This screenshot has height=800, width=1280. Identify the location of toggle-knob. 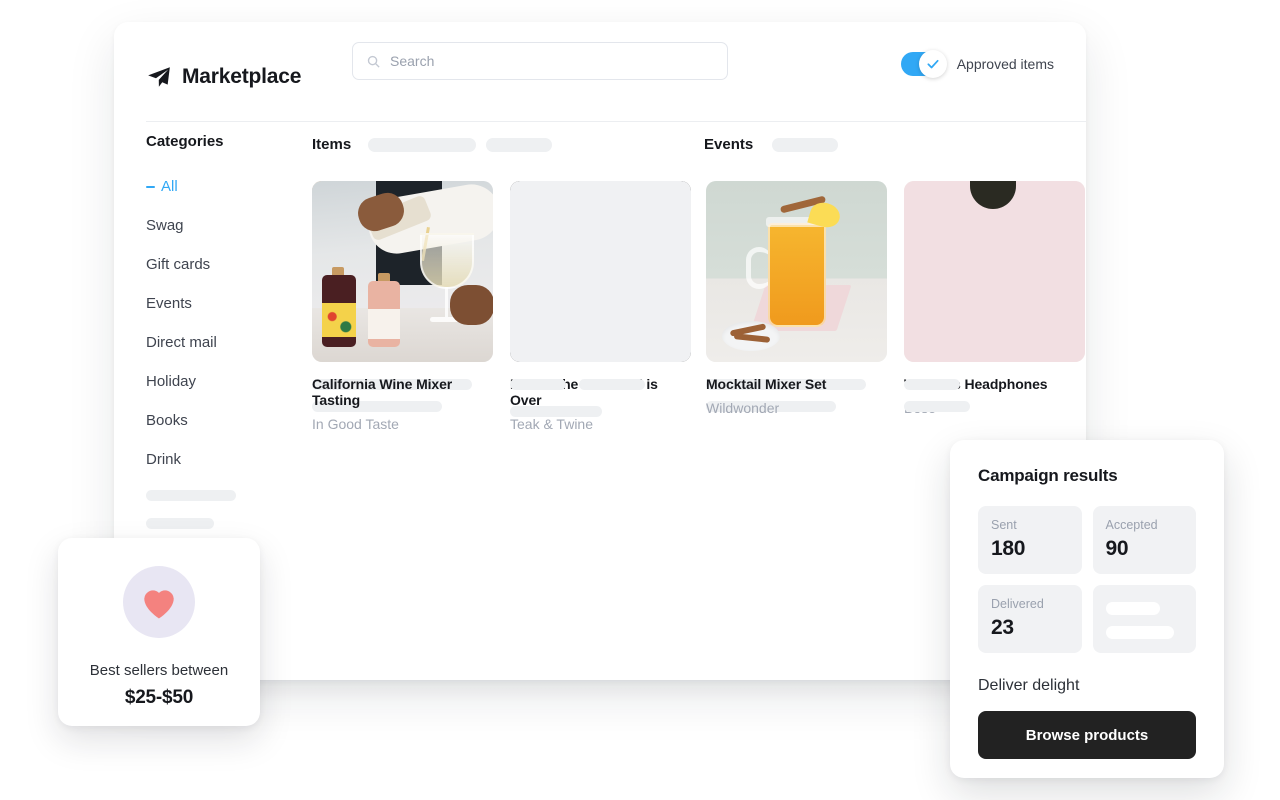
(932, 64).